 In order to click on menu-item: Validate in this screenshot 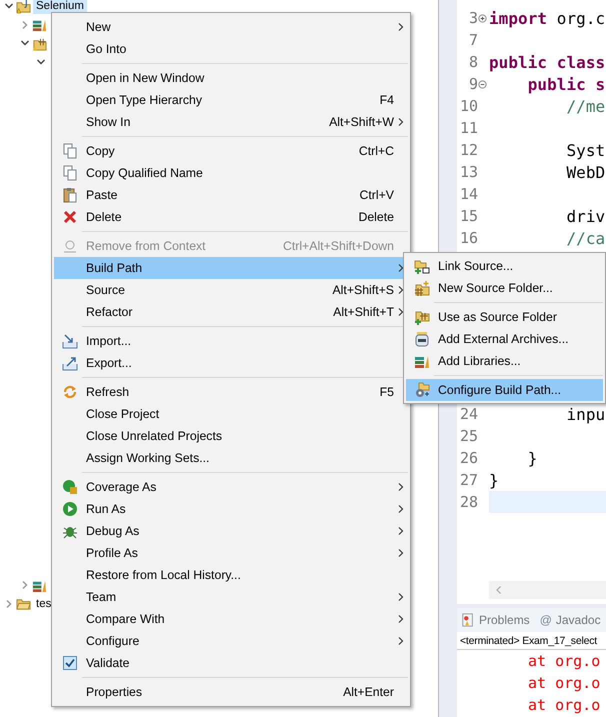, I will do `click(231, 663)`.